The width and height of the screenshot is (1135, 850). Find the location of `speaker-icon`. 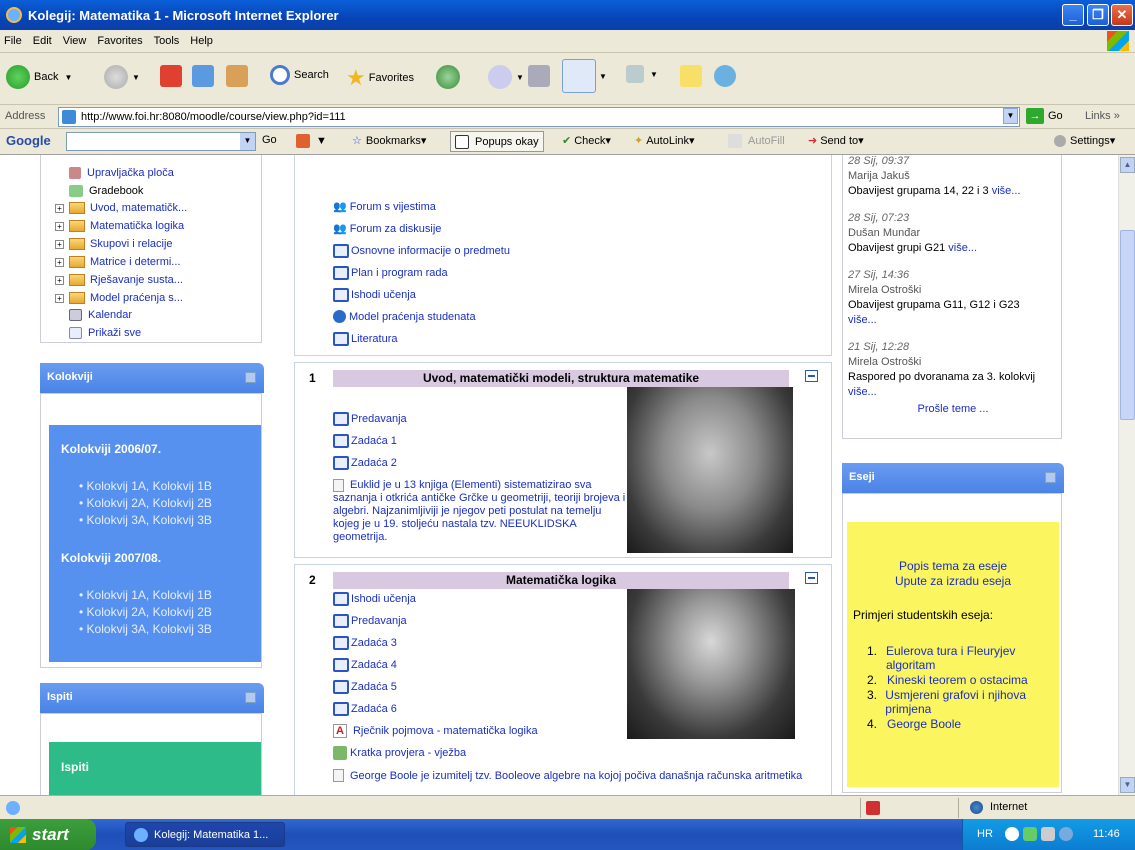

speaker-icon is located at coordinates (1048, 834).